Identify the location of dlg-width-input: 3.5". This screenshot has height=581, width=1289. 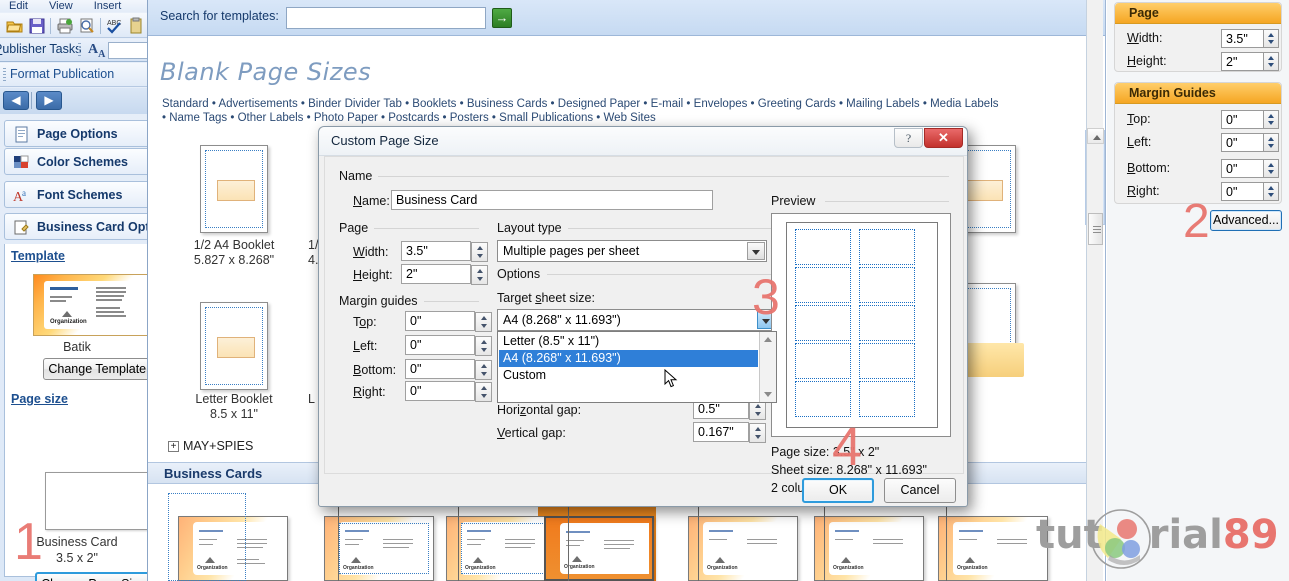
(444, 251).